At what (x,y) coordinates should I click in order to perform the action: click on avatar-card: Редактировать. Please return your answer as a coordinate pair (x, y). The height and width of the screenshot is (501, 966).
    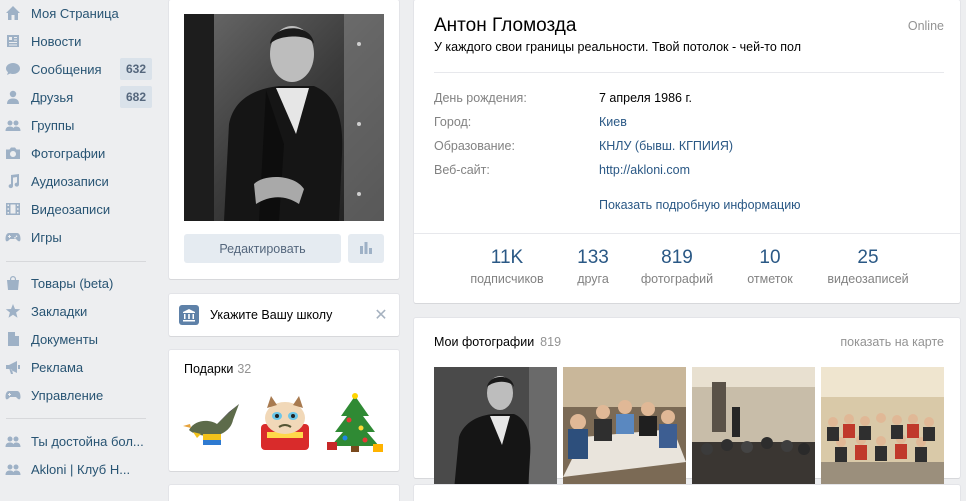
    Looking at the image, I should click on (284, 139).